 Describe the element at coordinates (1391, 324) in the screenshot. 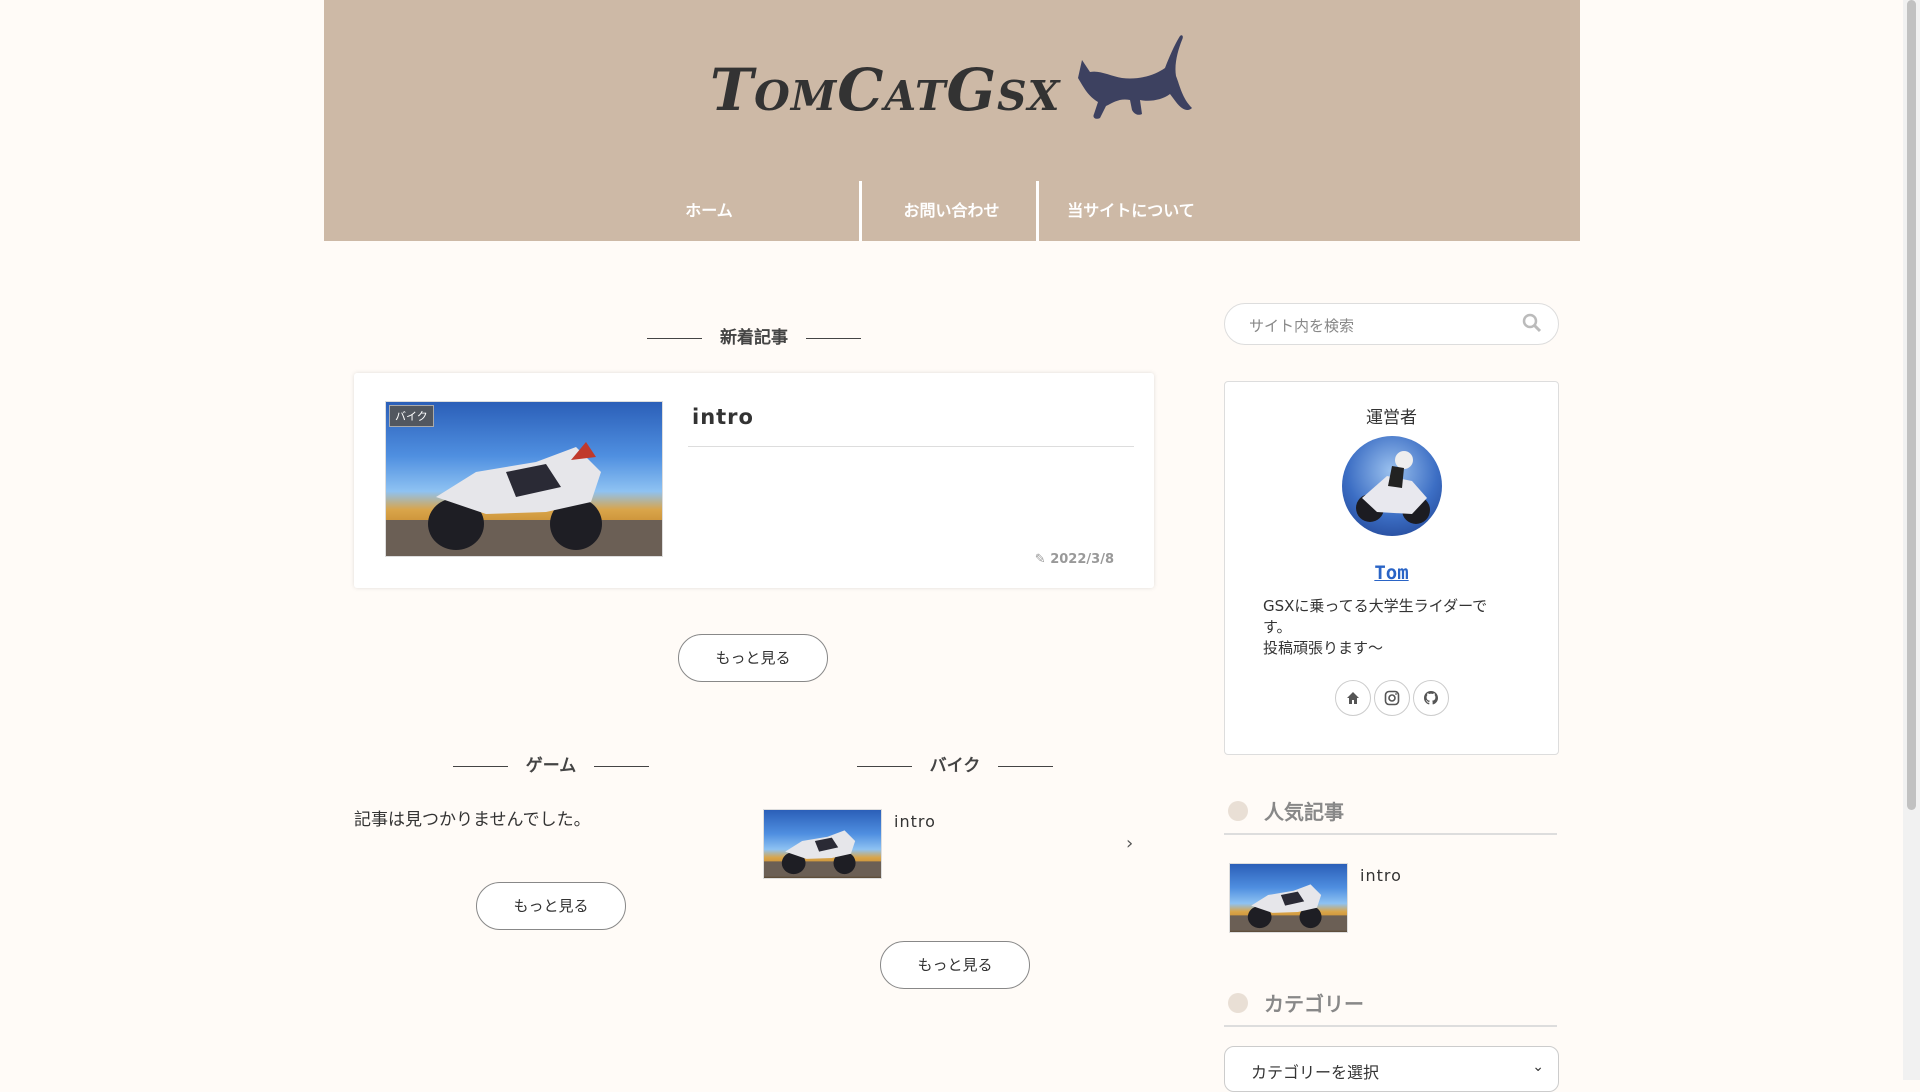

I see `search-box: サイト内を検索` at that location.